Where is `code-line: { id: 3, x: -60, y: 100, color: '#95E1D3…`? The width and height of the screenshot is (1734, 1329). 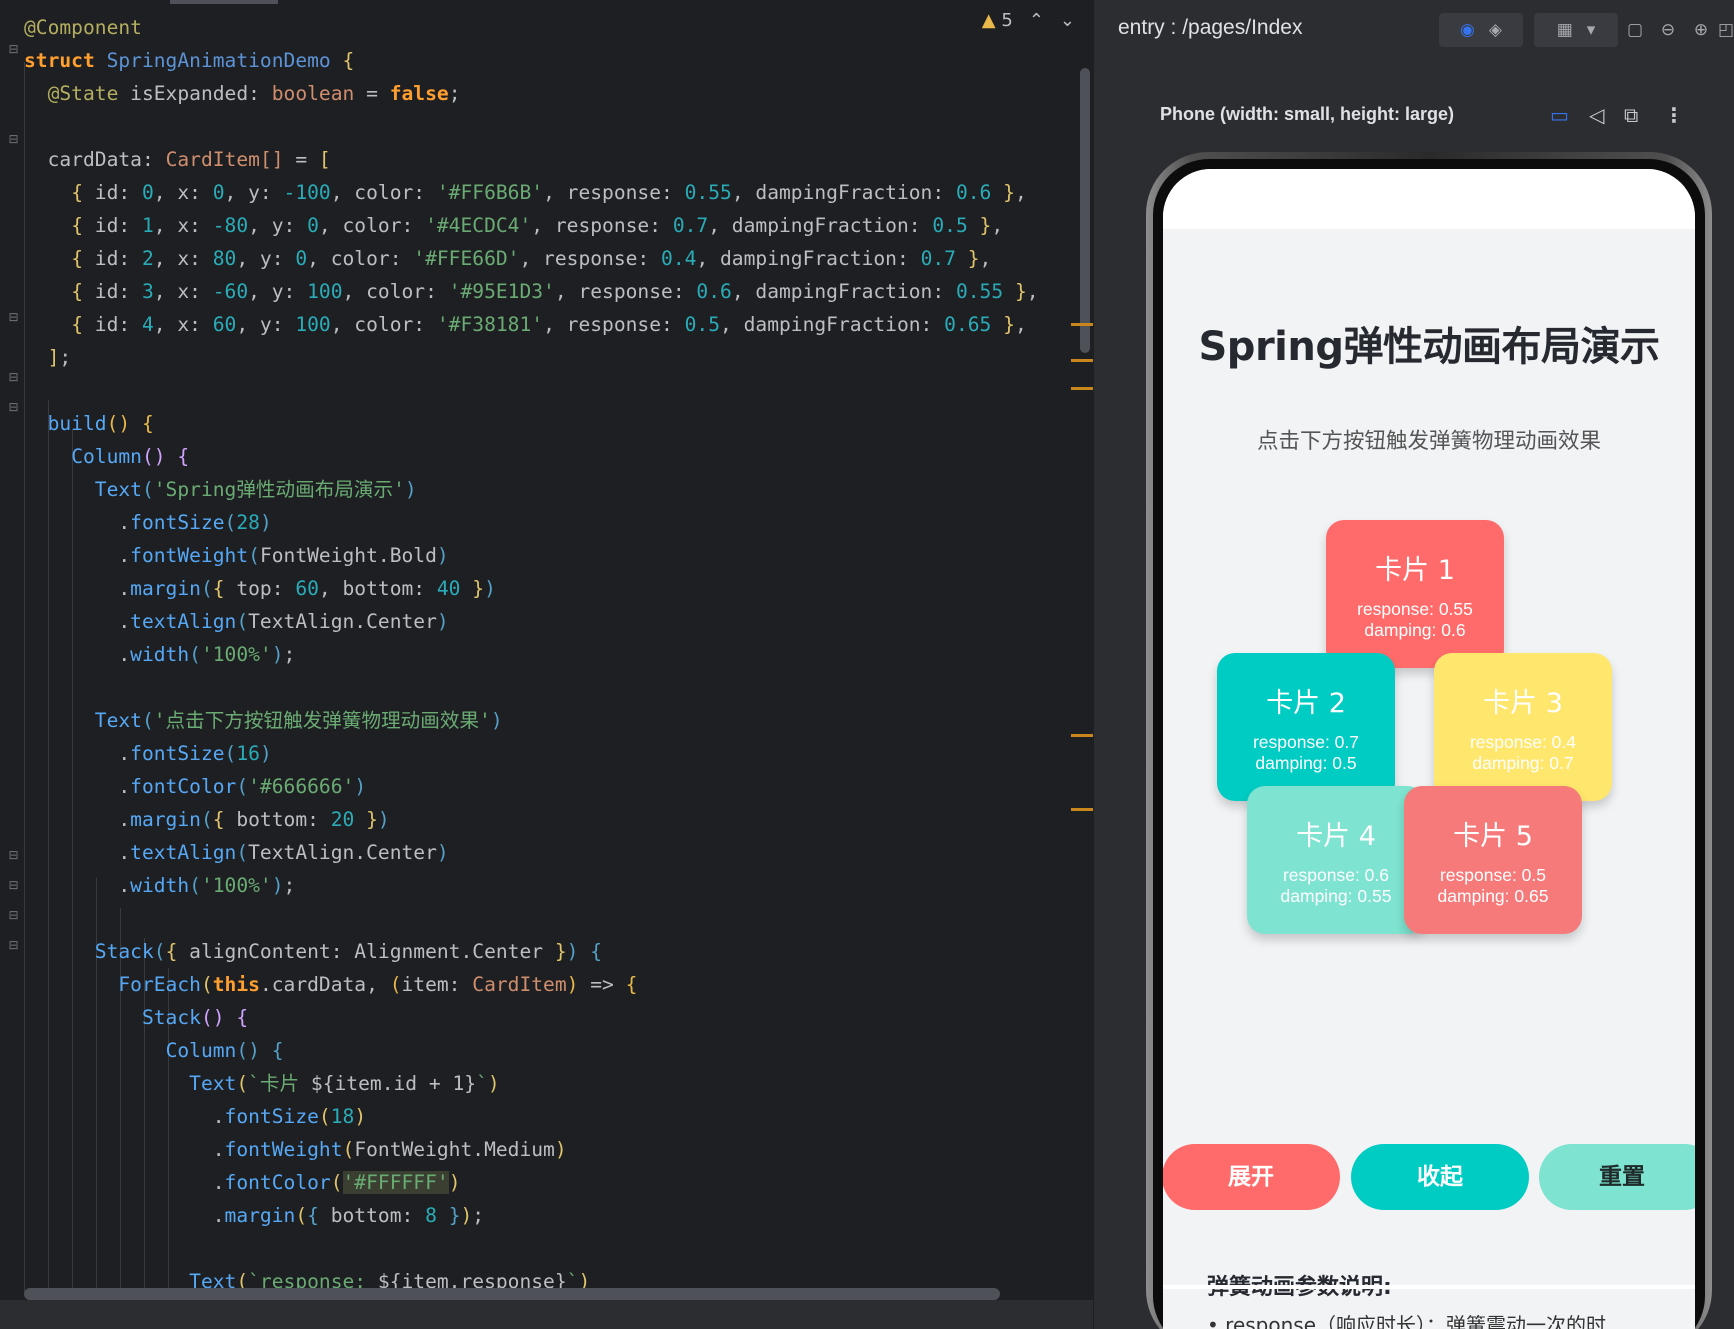
code-line: { id: 3, x: -60, y: 100, color: '#95E1D3… is located at coordinates (538, 291).